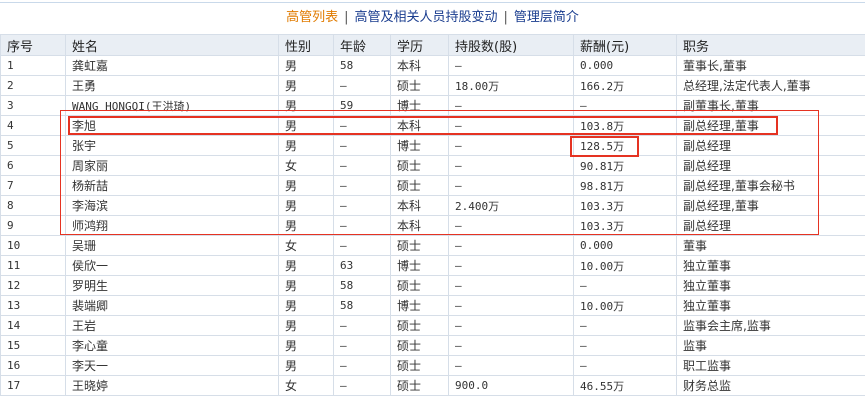 This screenshot has width=865, height=402. Describe the element at coordinates (625, 65) in the screenshot. I see `cell-salary: 0.000` at that location.